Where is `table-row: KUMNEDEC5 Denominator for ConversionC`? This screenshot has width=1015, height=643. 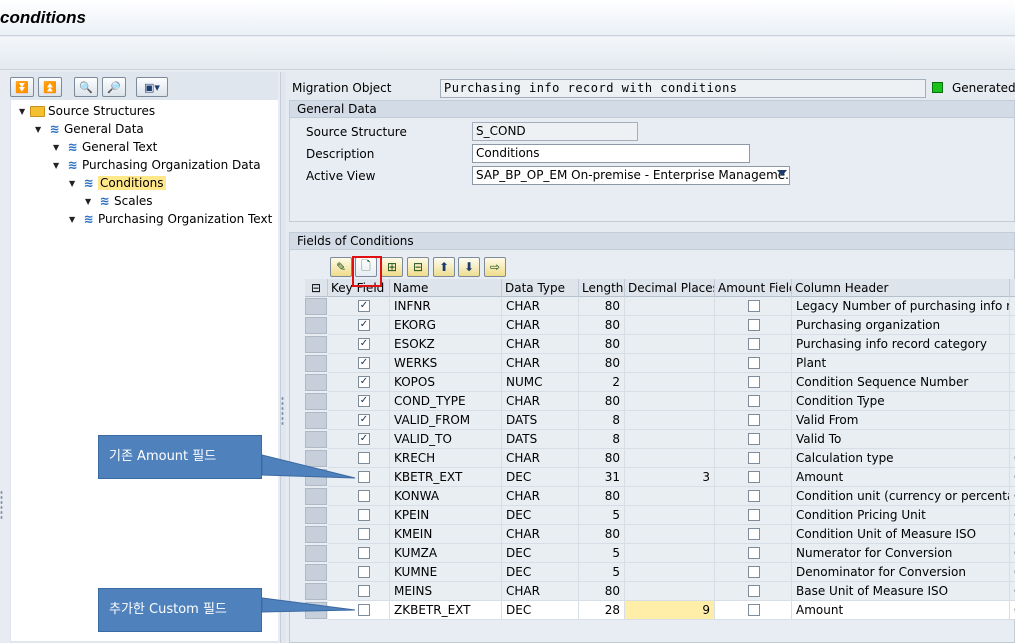
table-row: KUMNEDEC5 Denominator for ConversionC is located at coordinates (660, 572).